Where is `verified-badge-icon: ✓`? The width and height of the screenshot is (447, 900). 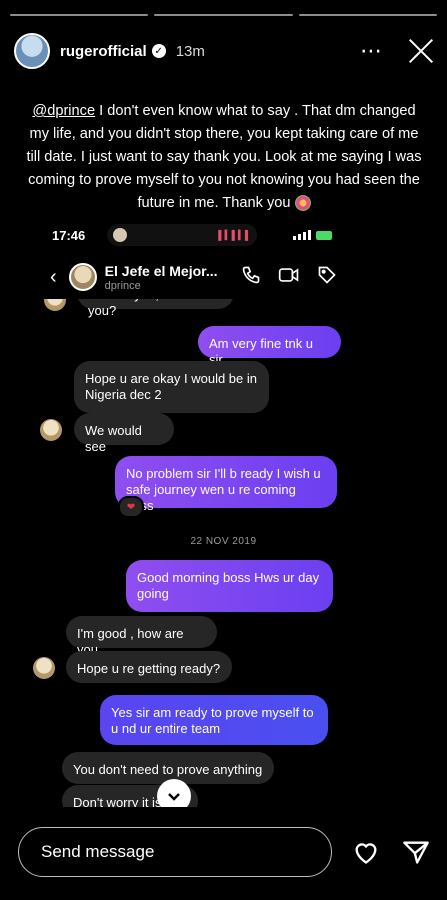 verified-badge-icon: ✓ is located at coordinates (158, 51).